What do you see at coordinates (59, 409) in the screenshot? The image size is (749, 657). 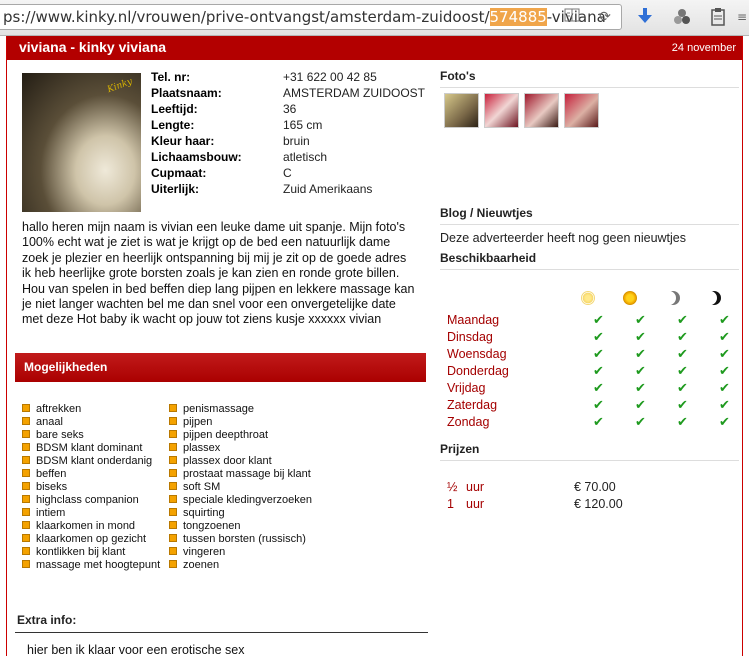 I see `option-label: aftrekken` at bounding box center [59, 409].